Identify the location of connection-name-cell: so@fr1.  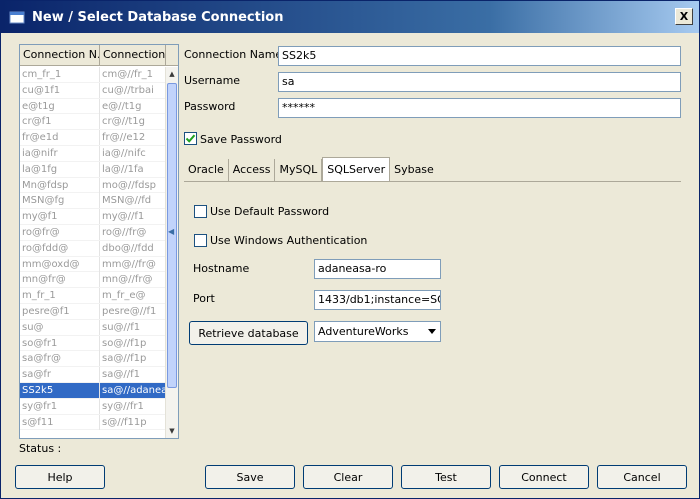
(60, 343).